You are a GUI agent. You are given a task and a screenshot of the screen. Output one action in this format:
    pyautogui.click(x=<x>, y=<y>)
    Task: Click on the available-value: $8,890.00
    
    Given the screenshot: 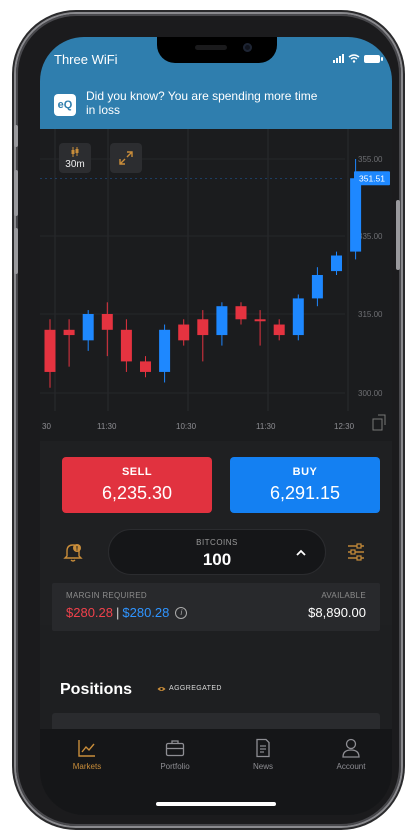 What is the action you would take?
    pyautogui.click(x=337, y=612)
    